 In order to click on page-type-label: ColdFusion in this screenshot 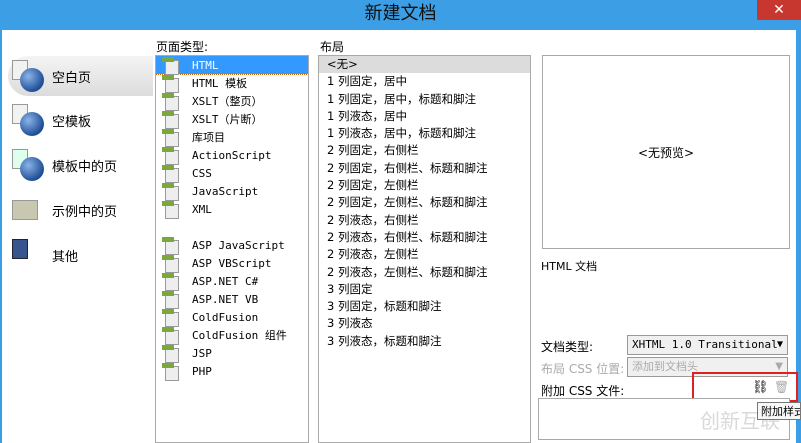, I will do `click(225, 317)`.